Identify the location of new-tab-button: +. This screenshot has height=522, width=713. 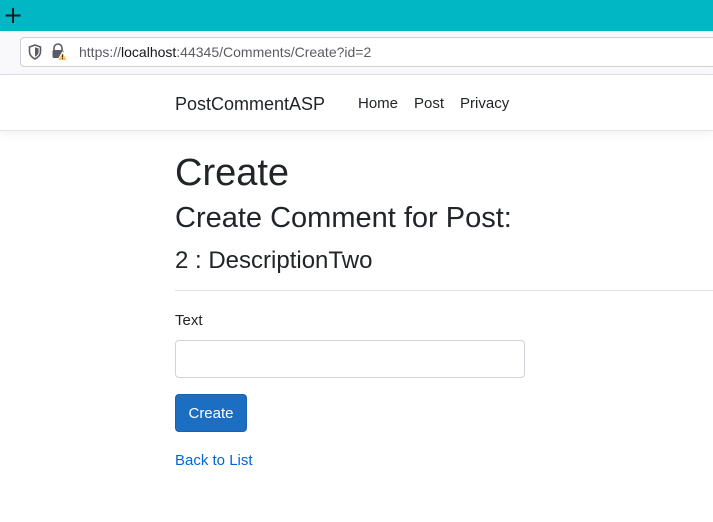
(13, 15).